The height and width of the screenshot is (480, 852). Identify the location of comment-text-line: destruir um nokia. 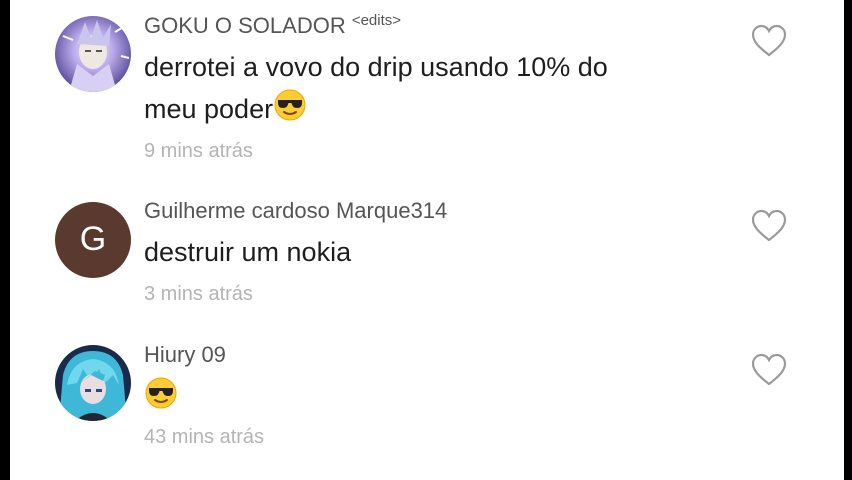
(248, 252).